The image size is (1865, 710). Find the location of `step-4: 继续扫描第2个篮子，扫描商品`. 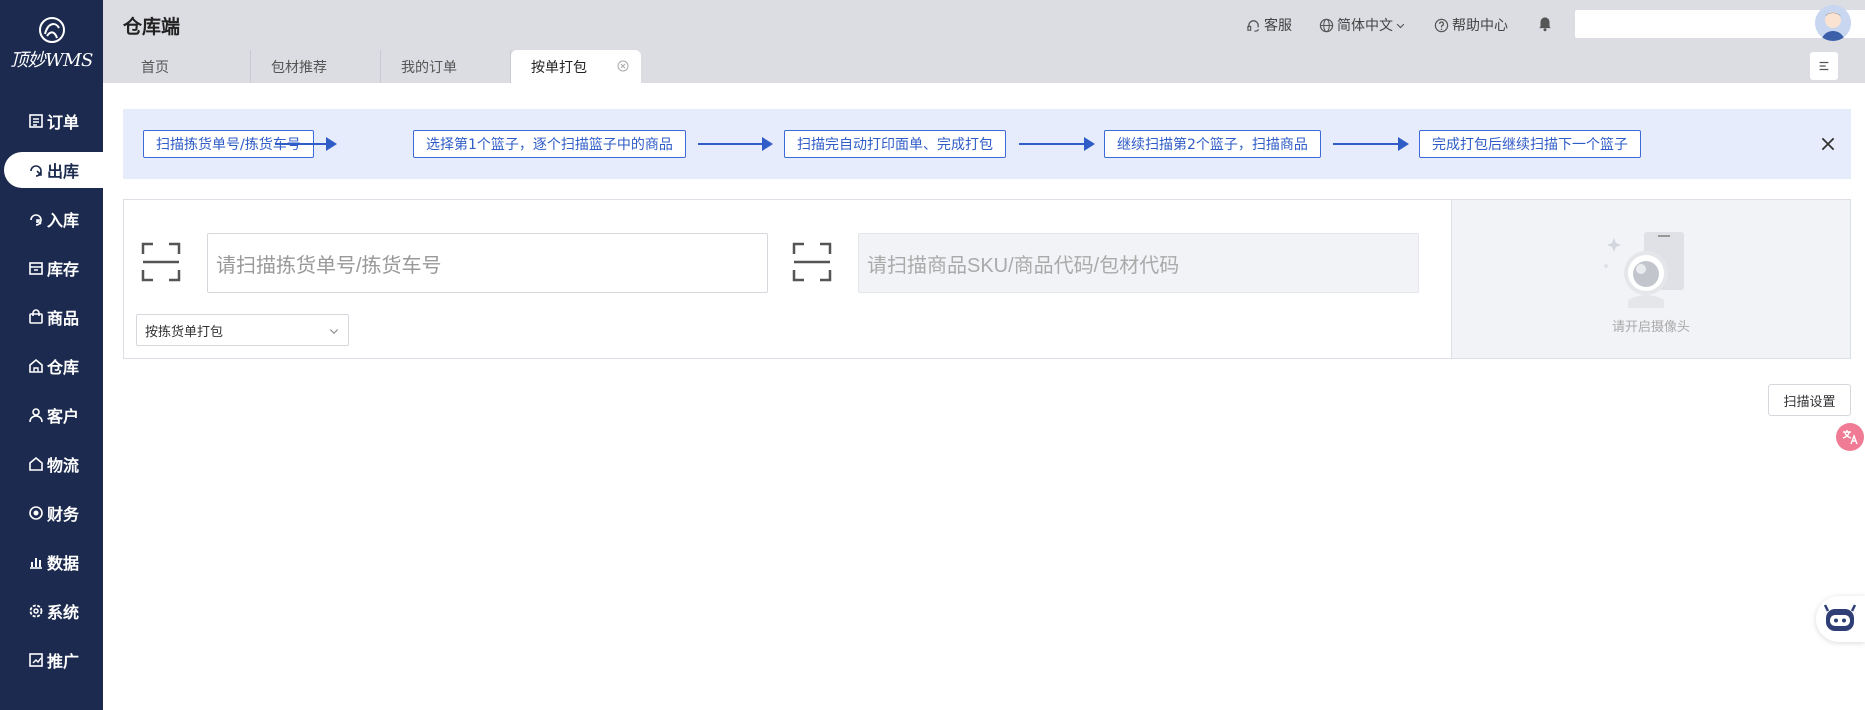

step-4: 继续扫描第2个篮子，扫描商品 is located at coordinates (1212, 144).